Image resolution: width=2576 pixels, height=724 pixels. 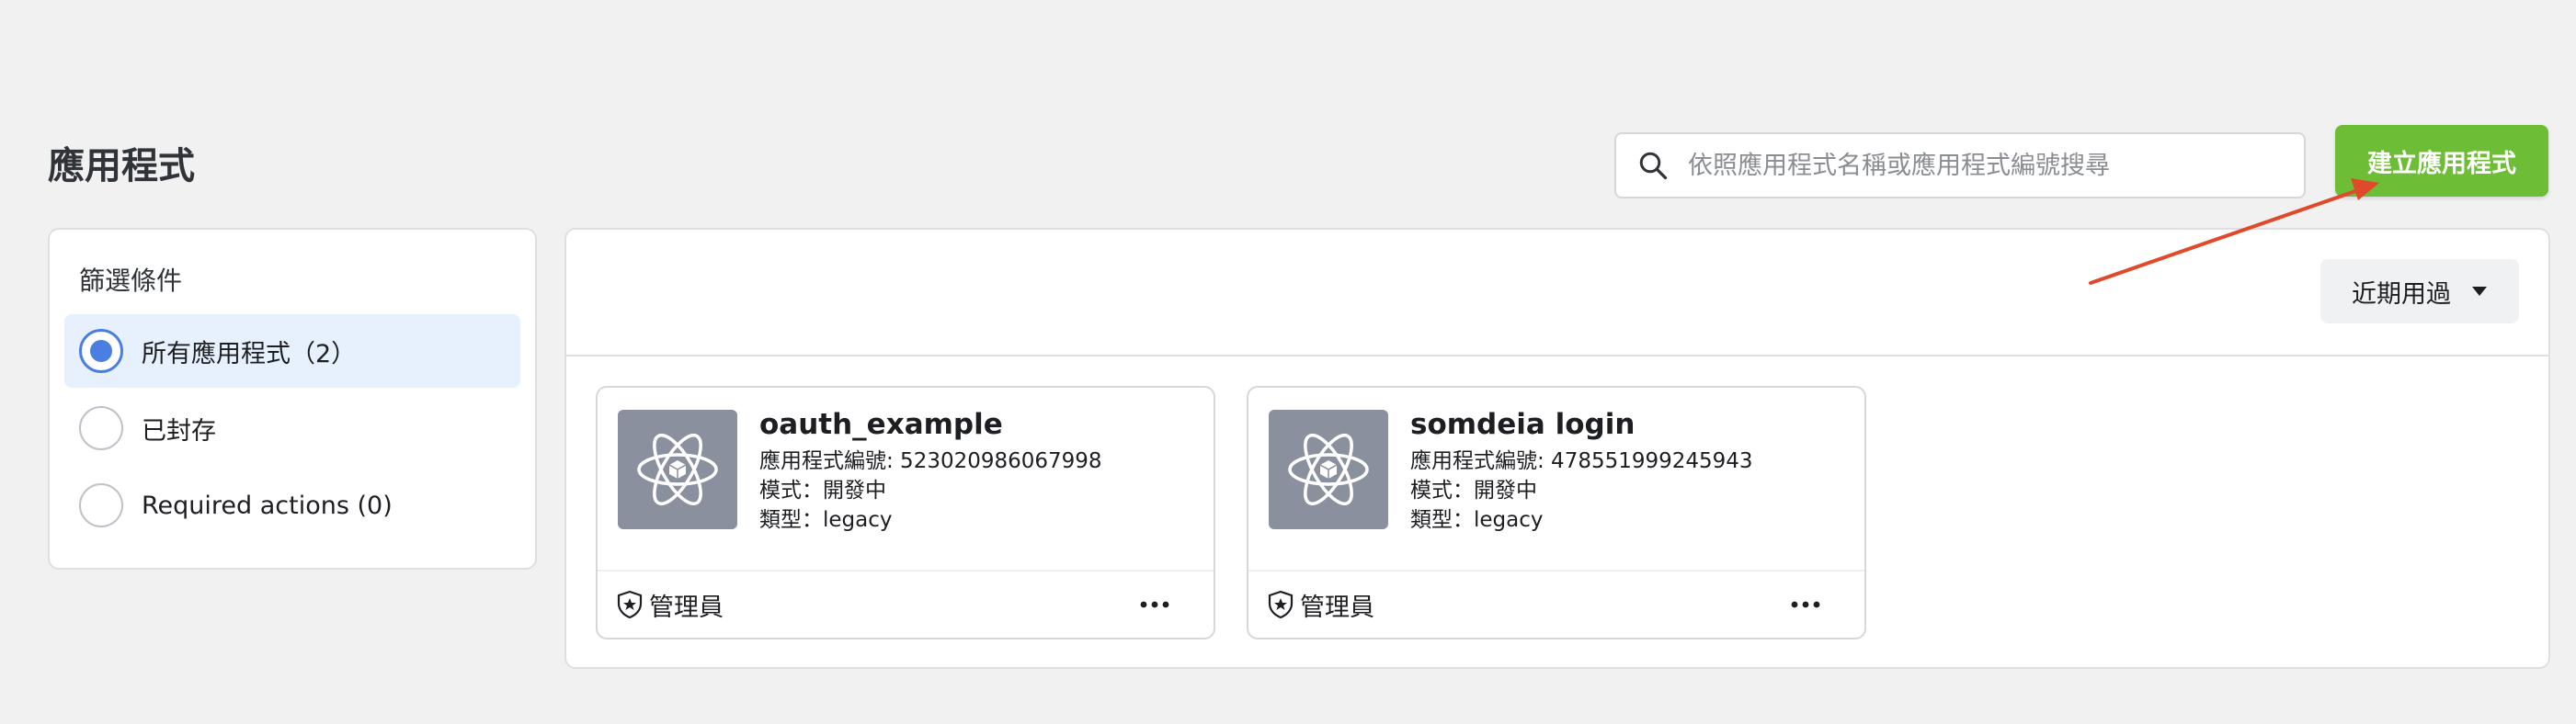 What do you see at coordinates (292, 428) in the screenshot?
I see `filter-option-archived: 已封存` at bounding box center [292, 428].